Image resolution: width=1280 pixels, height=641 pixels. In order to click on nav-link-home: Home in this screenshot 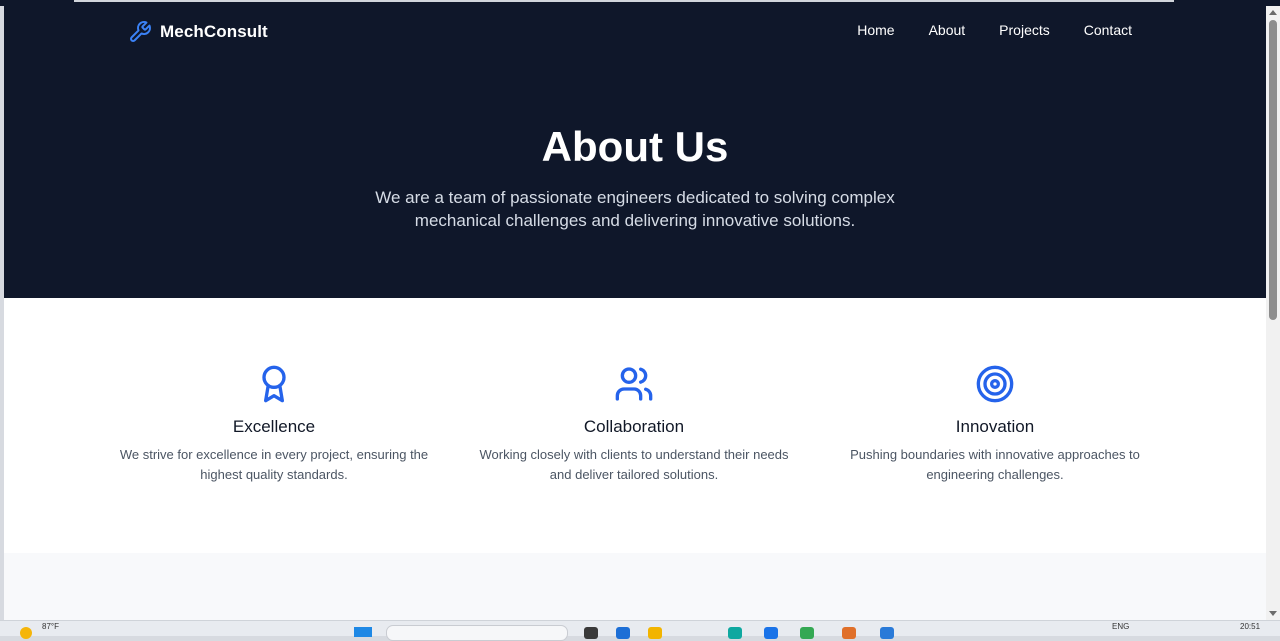, I will do `click(875, 30)`.